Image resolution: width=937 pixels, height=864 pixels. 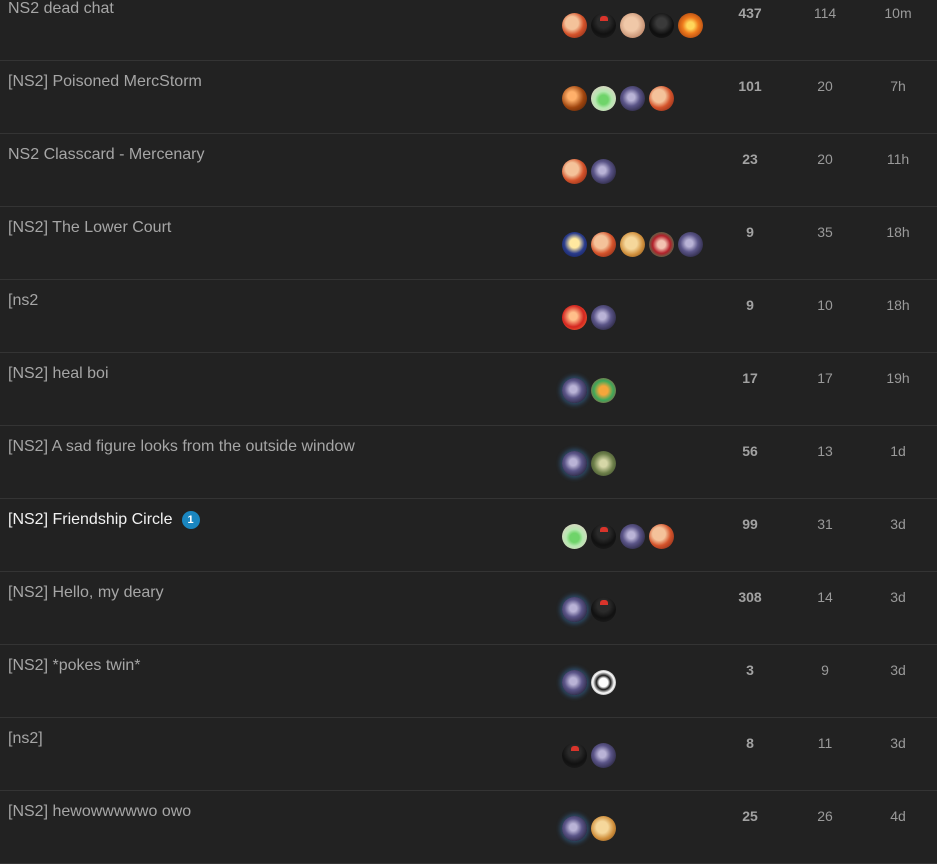 I want to click on topic-title-wrap: NS2 Classcard - Mercenary, so click(x=106, y=155).